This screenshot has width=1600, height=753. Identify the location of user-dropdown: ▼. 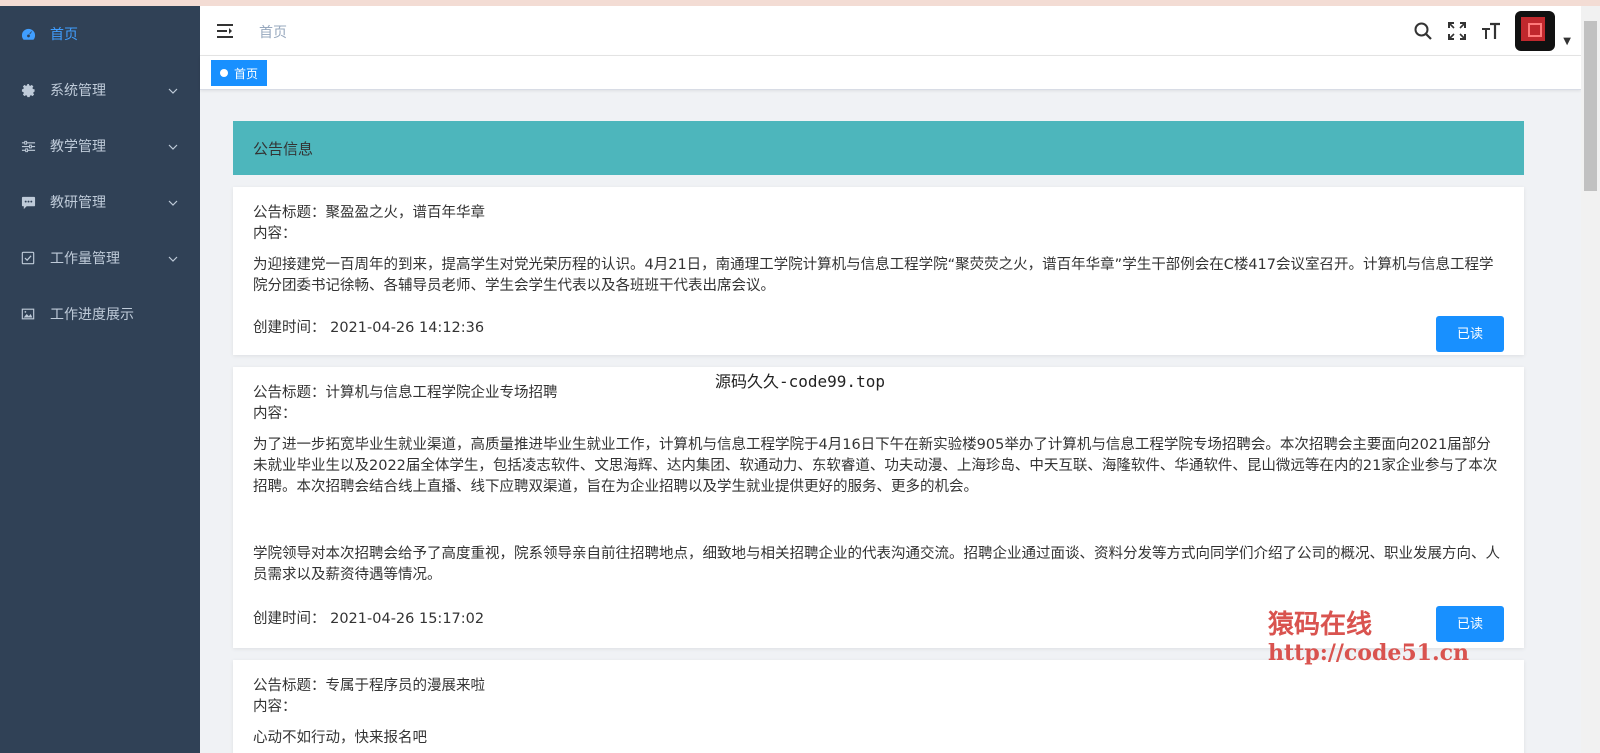
(1543, 31).